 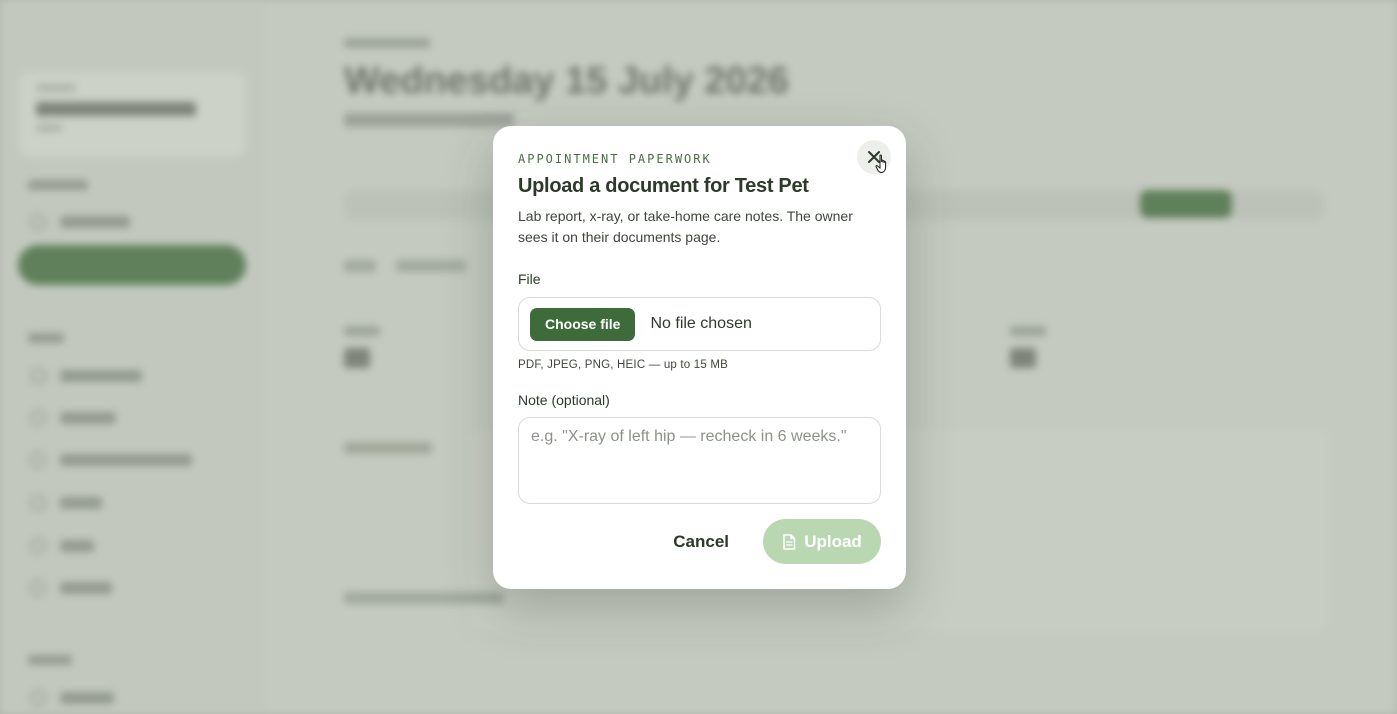 What do you see at coordinates (564, 400) in the screenshot?
I see `note-field-label: Note (optional)` at bounding box center [564, 400].